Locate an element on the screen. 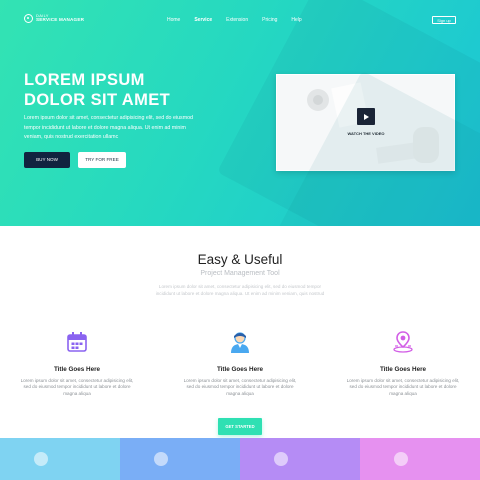 The width and height of the screenshot is (480, 480). hero-title-line2: DOLOR SIT AMET is located at coordinates (97, 100).